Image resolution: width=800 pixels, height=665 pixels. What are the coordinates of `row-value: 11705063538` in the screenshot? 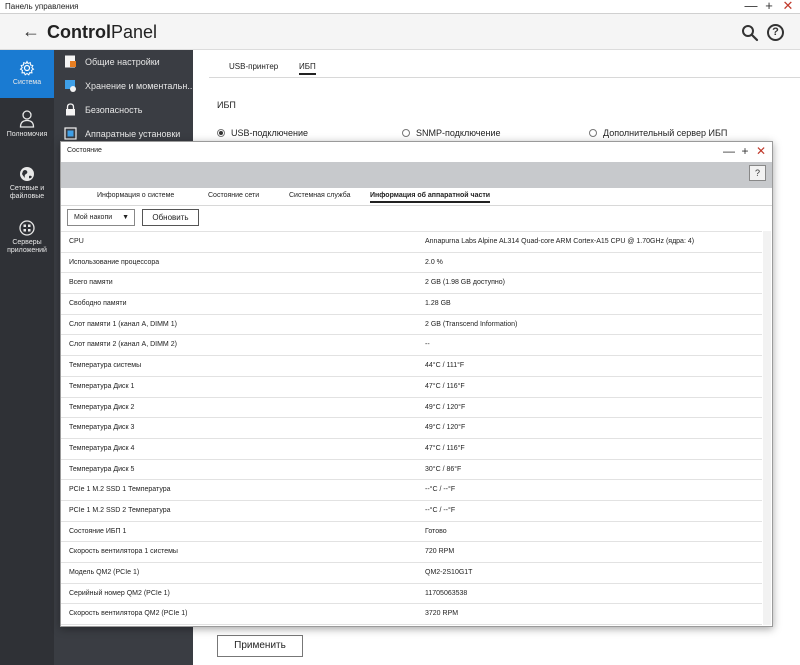 It's located at (446, 593).